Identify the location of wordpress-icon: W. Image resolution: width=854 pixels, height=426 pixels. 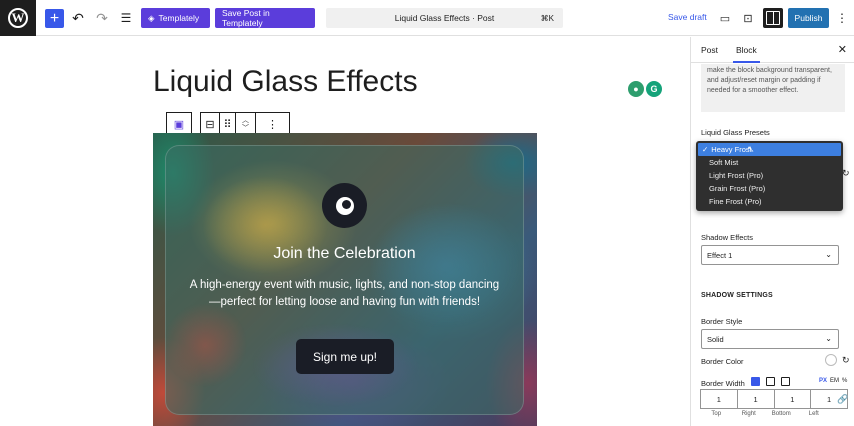
(18, 18).